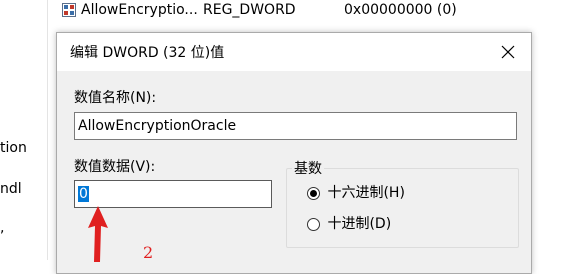 The width and height of the screenshot is (578, 274). I want to click on base-groupbox, so click(402, 208).